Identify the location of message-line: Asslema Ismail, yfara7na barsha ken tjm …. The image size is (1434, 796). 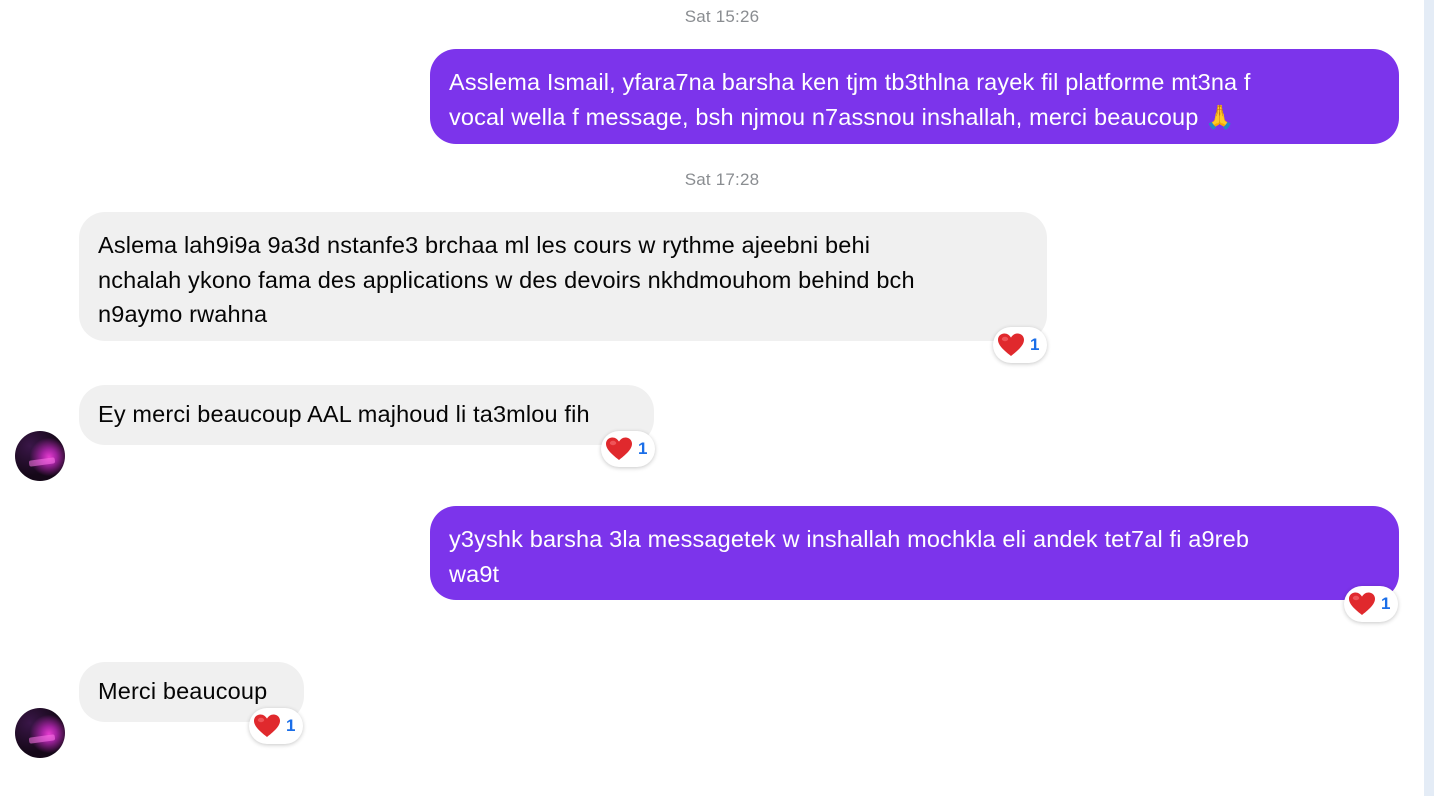
(850, 82).